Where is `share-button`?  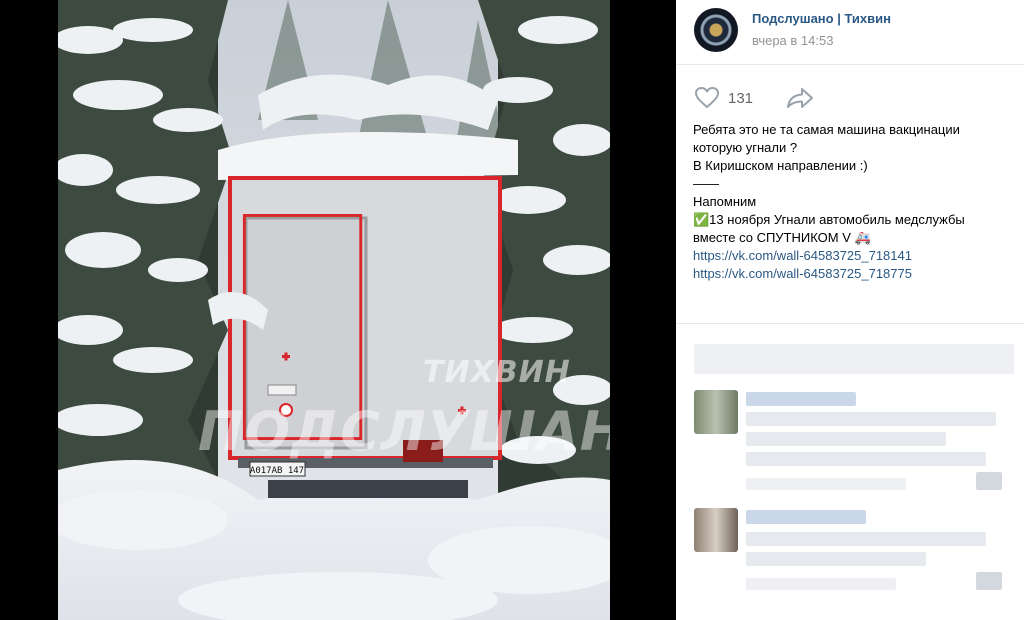
share-button is located at coordinates (800, 100).